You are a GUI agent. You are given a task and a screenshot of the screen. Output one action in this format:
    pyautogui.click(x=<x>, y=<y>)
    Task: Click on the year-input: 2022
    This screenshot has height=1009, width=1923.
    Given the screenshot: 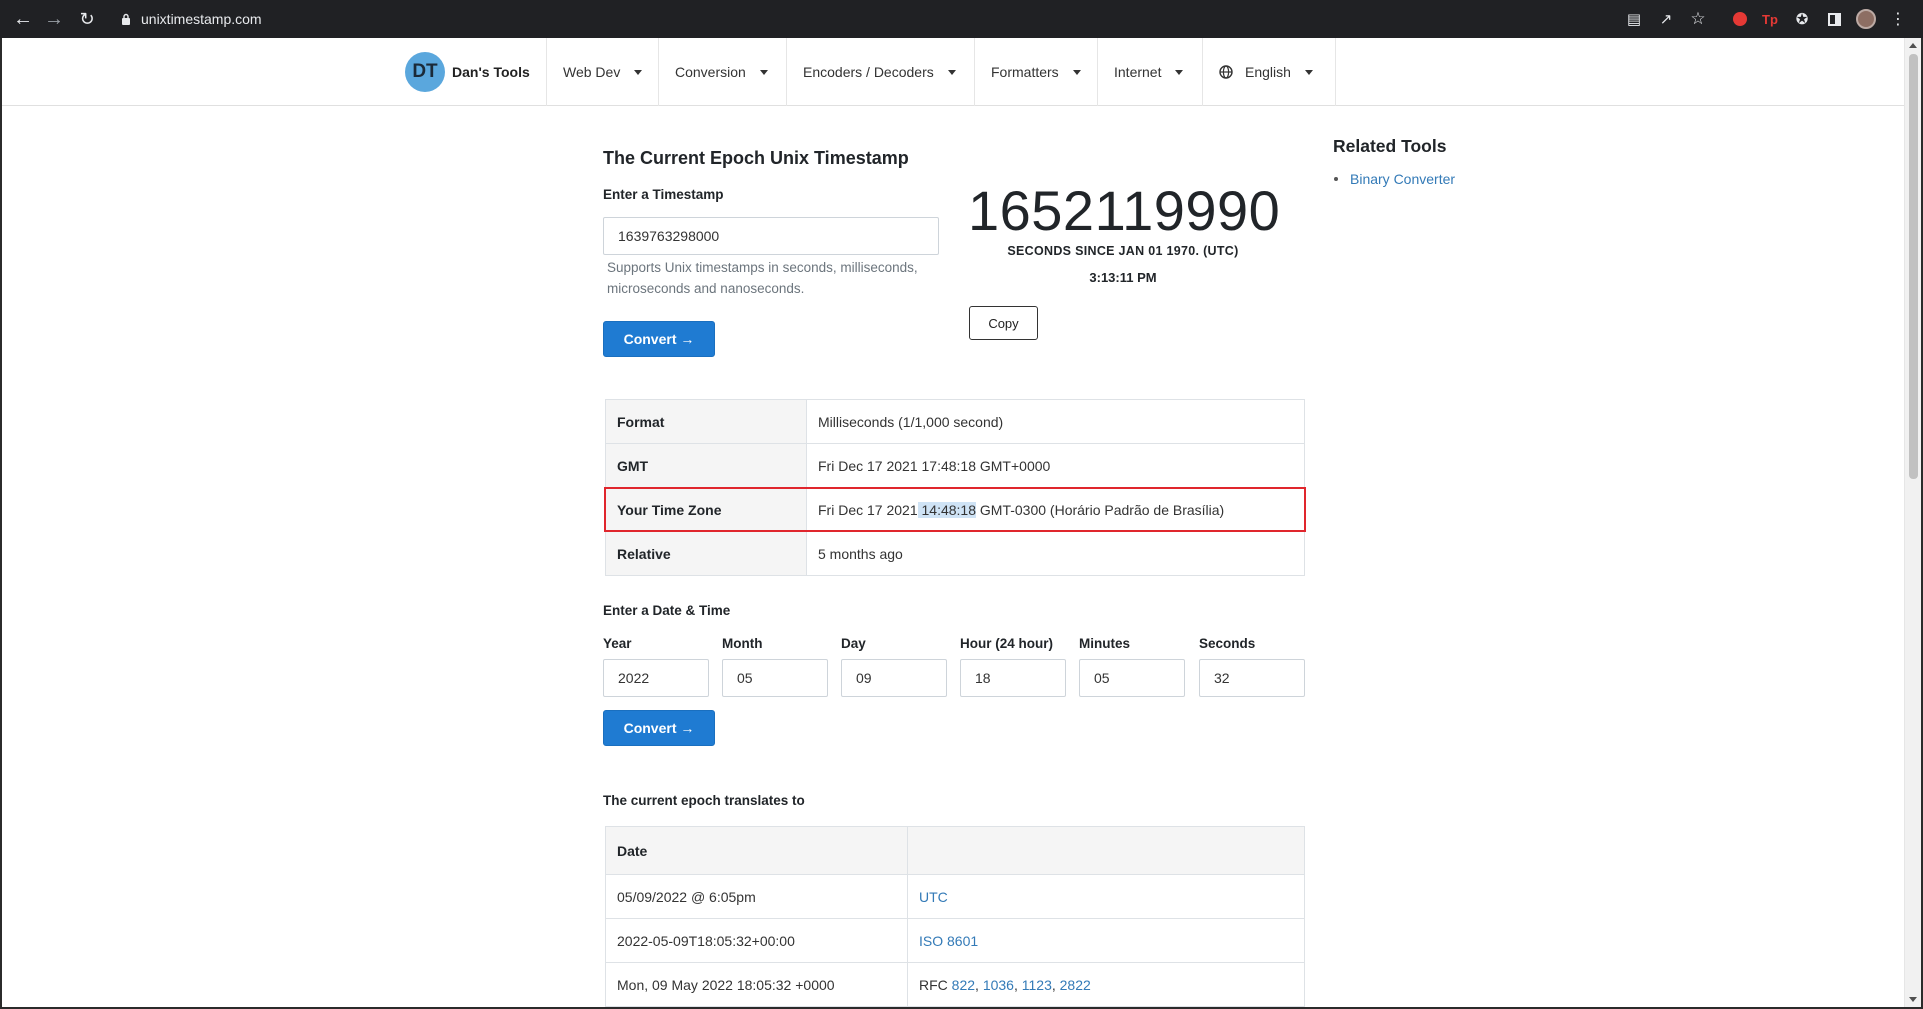 What is the action you would take?
    pyautogui.click(x=656, y=678)
    